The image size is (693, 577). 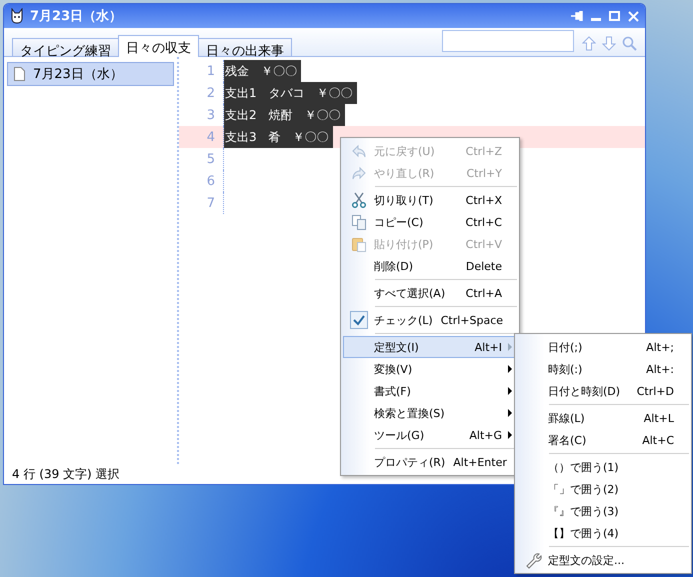 I want to click on close-icon, so click(x=633, y=16).